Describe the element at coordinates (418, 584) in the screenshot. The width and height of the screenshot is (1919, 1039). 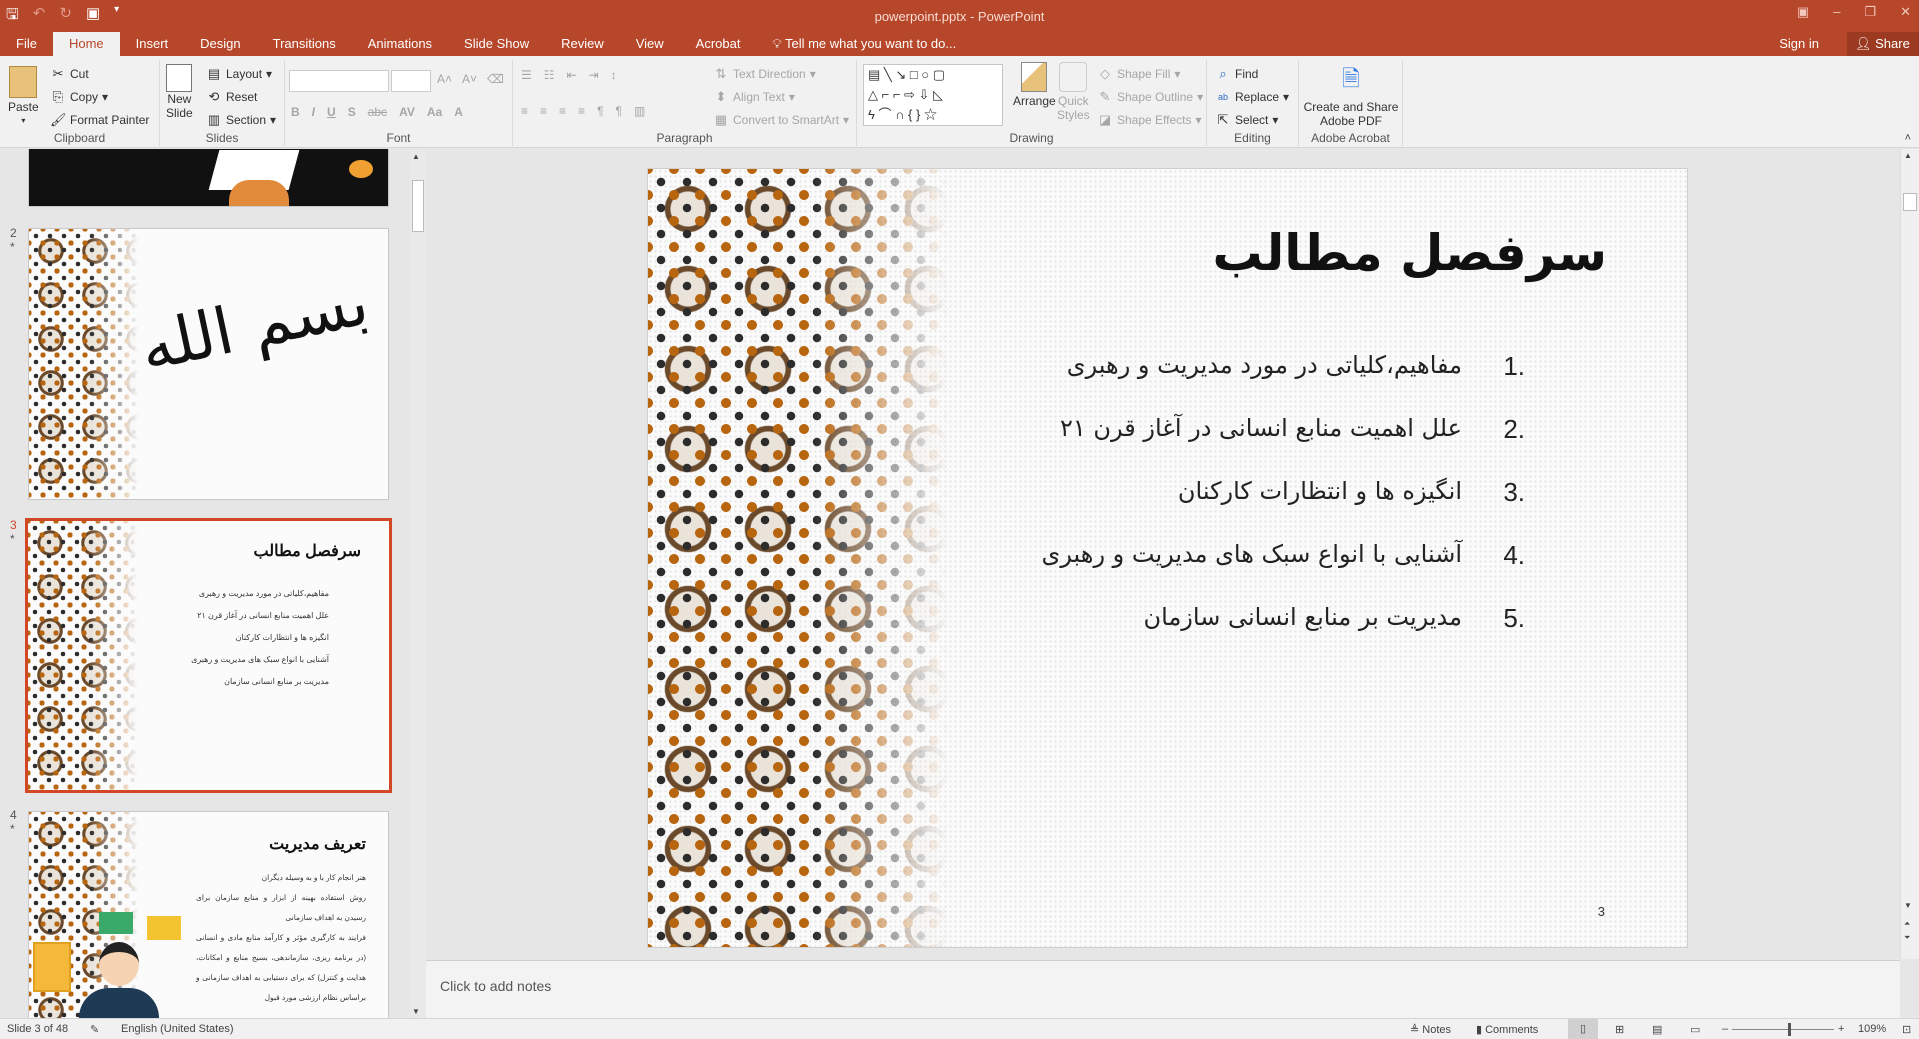
I see `thumbnails-scrollbar: ▲ ▼` at that location.